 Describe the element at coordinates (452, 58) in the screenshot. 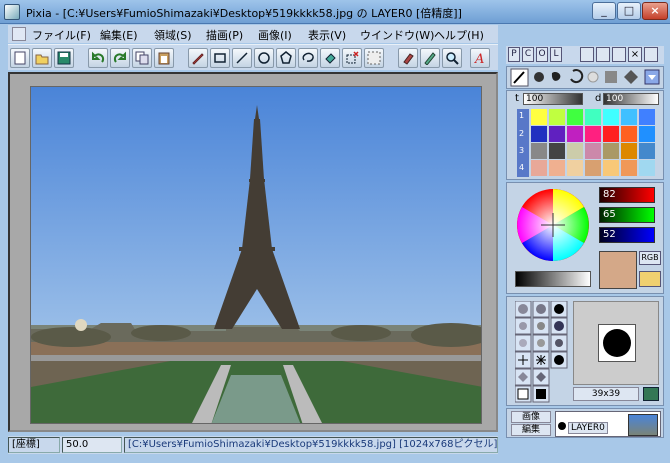

I see `zoom-icon` at that location.